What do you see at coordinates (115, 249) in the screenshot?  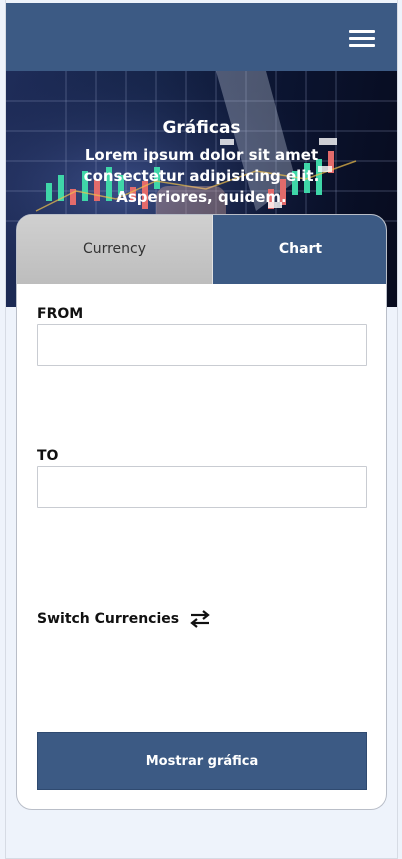 I see `tab-currency: Currency` at bounding box center [115, 249].